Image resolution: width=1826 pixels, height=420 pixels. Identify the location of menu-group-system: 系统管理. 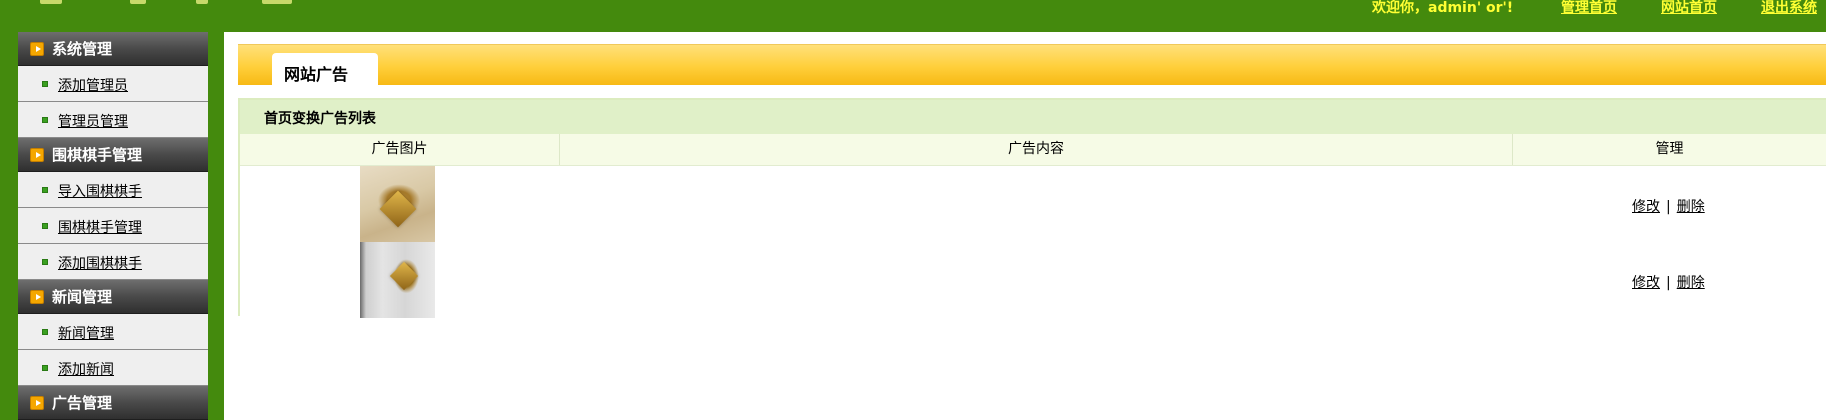
(113, 49).